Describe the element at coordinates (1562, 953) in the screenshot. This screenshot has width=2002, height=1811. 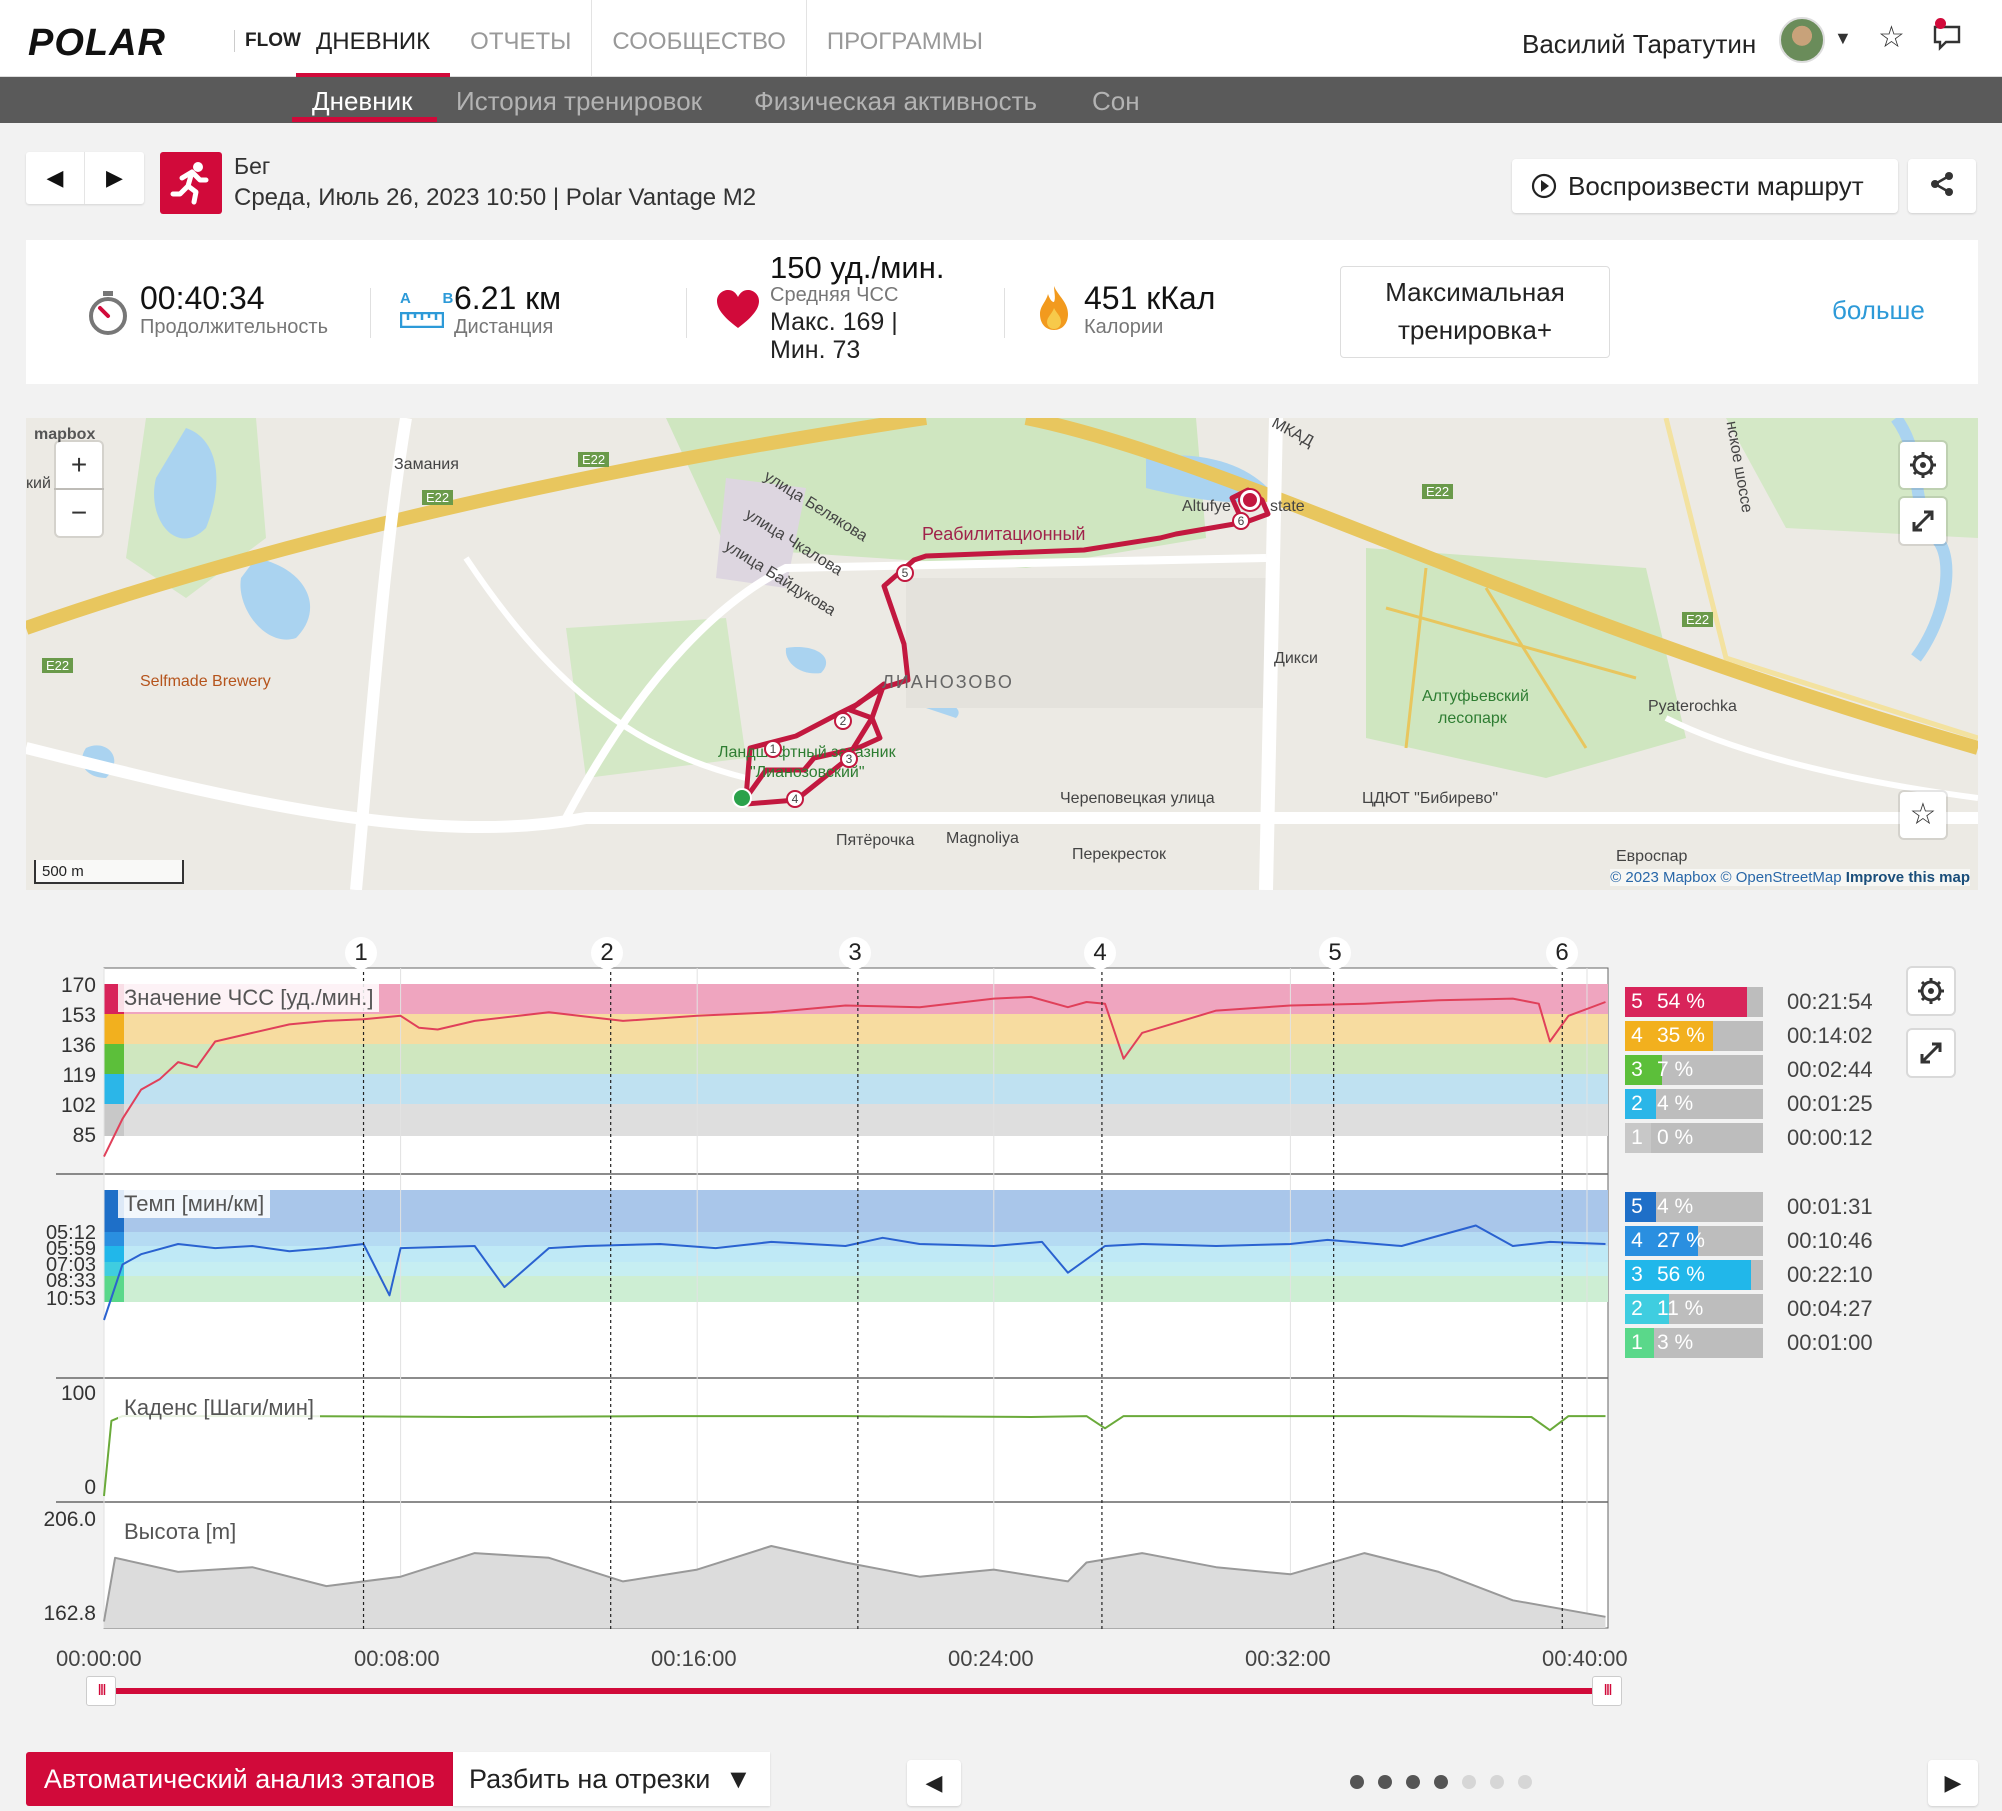
I see `lap-number: 6` at that location.